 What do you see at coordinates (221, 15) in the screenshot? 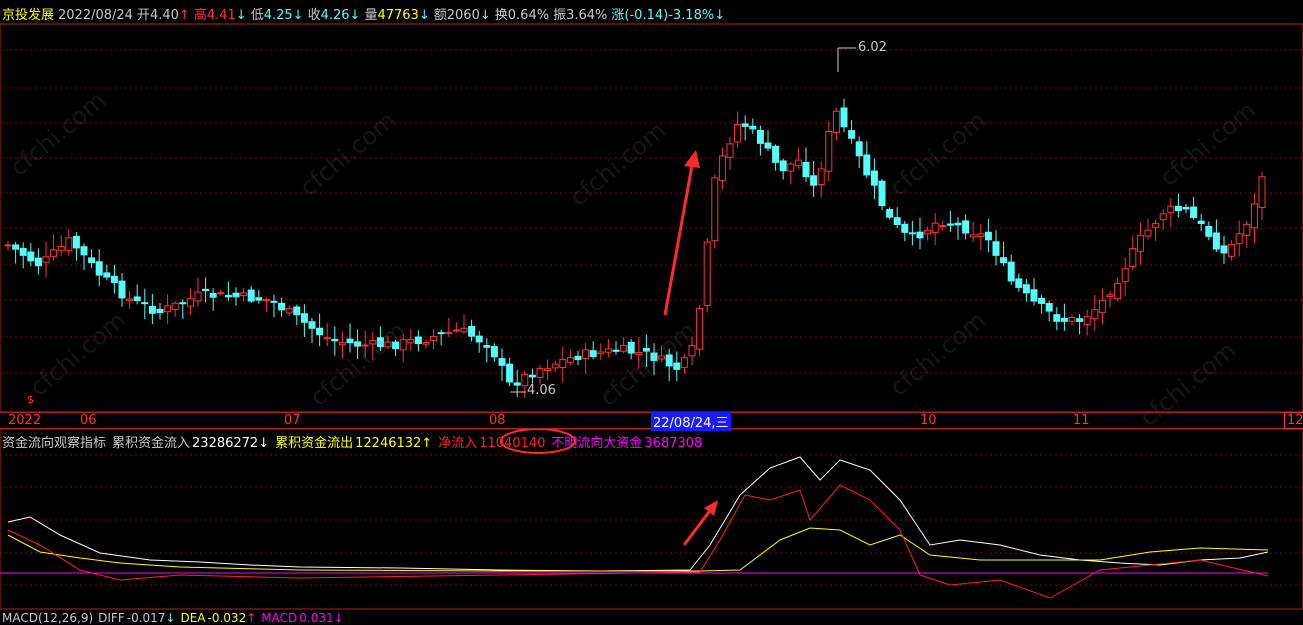
I see `high-value: 4.41` at bounding box center [221, 15].